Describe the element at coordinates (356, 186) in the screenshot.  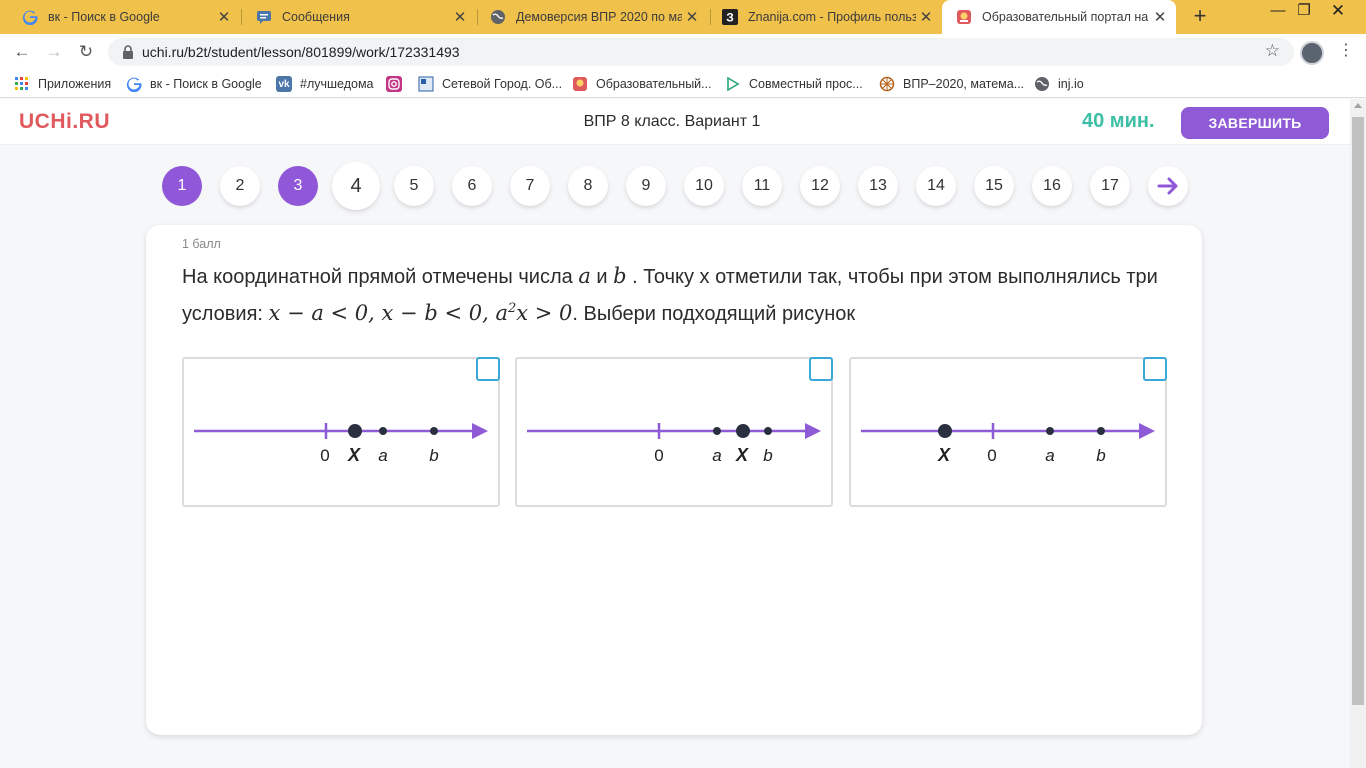
I see `question-4-button-current: 4` at that location.